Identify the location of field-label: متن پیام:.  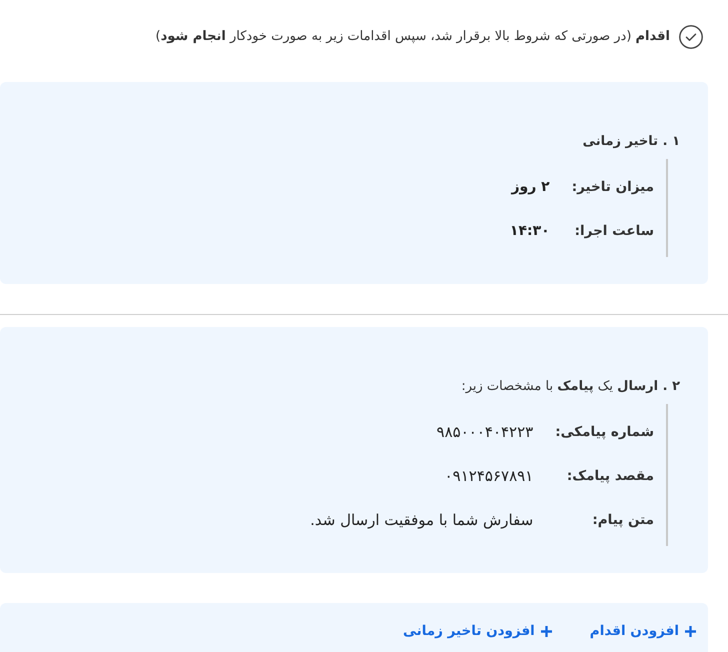
(623, 520).